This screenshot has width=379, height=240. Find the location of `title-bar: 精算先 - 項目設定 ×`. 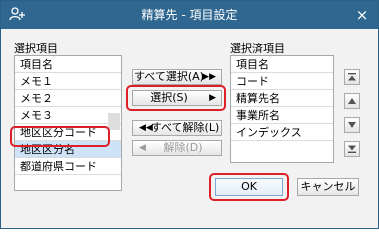

title-bar: 精算先 - 項目設定 × is located at coordinates (189, 15).